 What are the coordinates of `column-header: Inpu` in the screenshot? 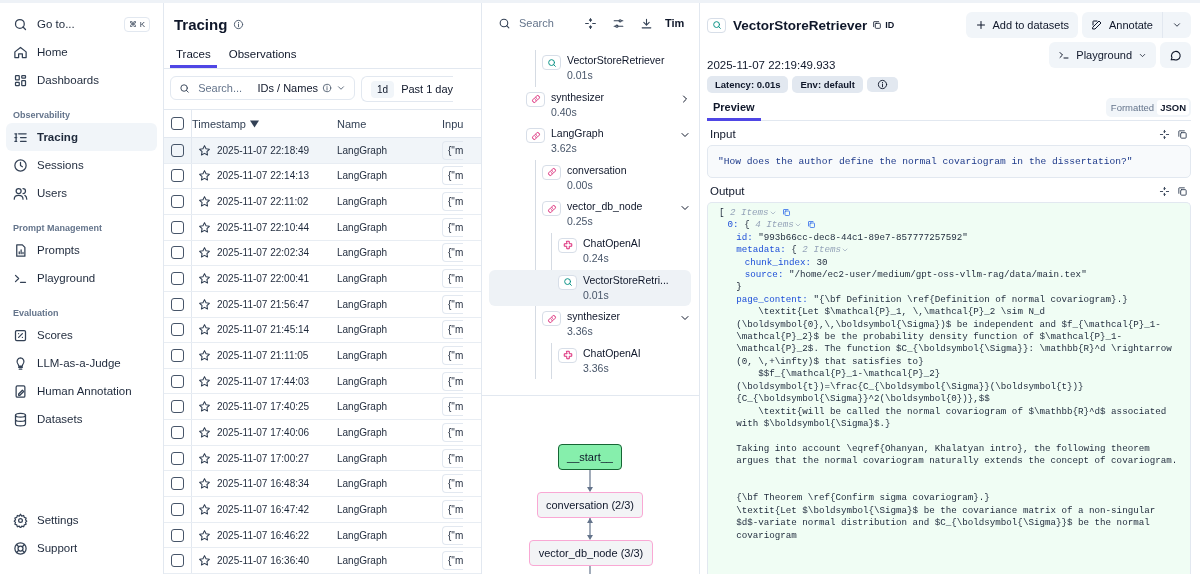 It's located at (461, 123).